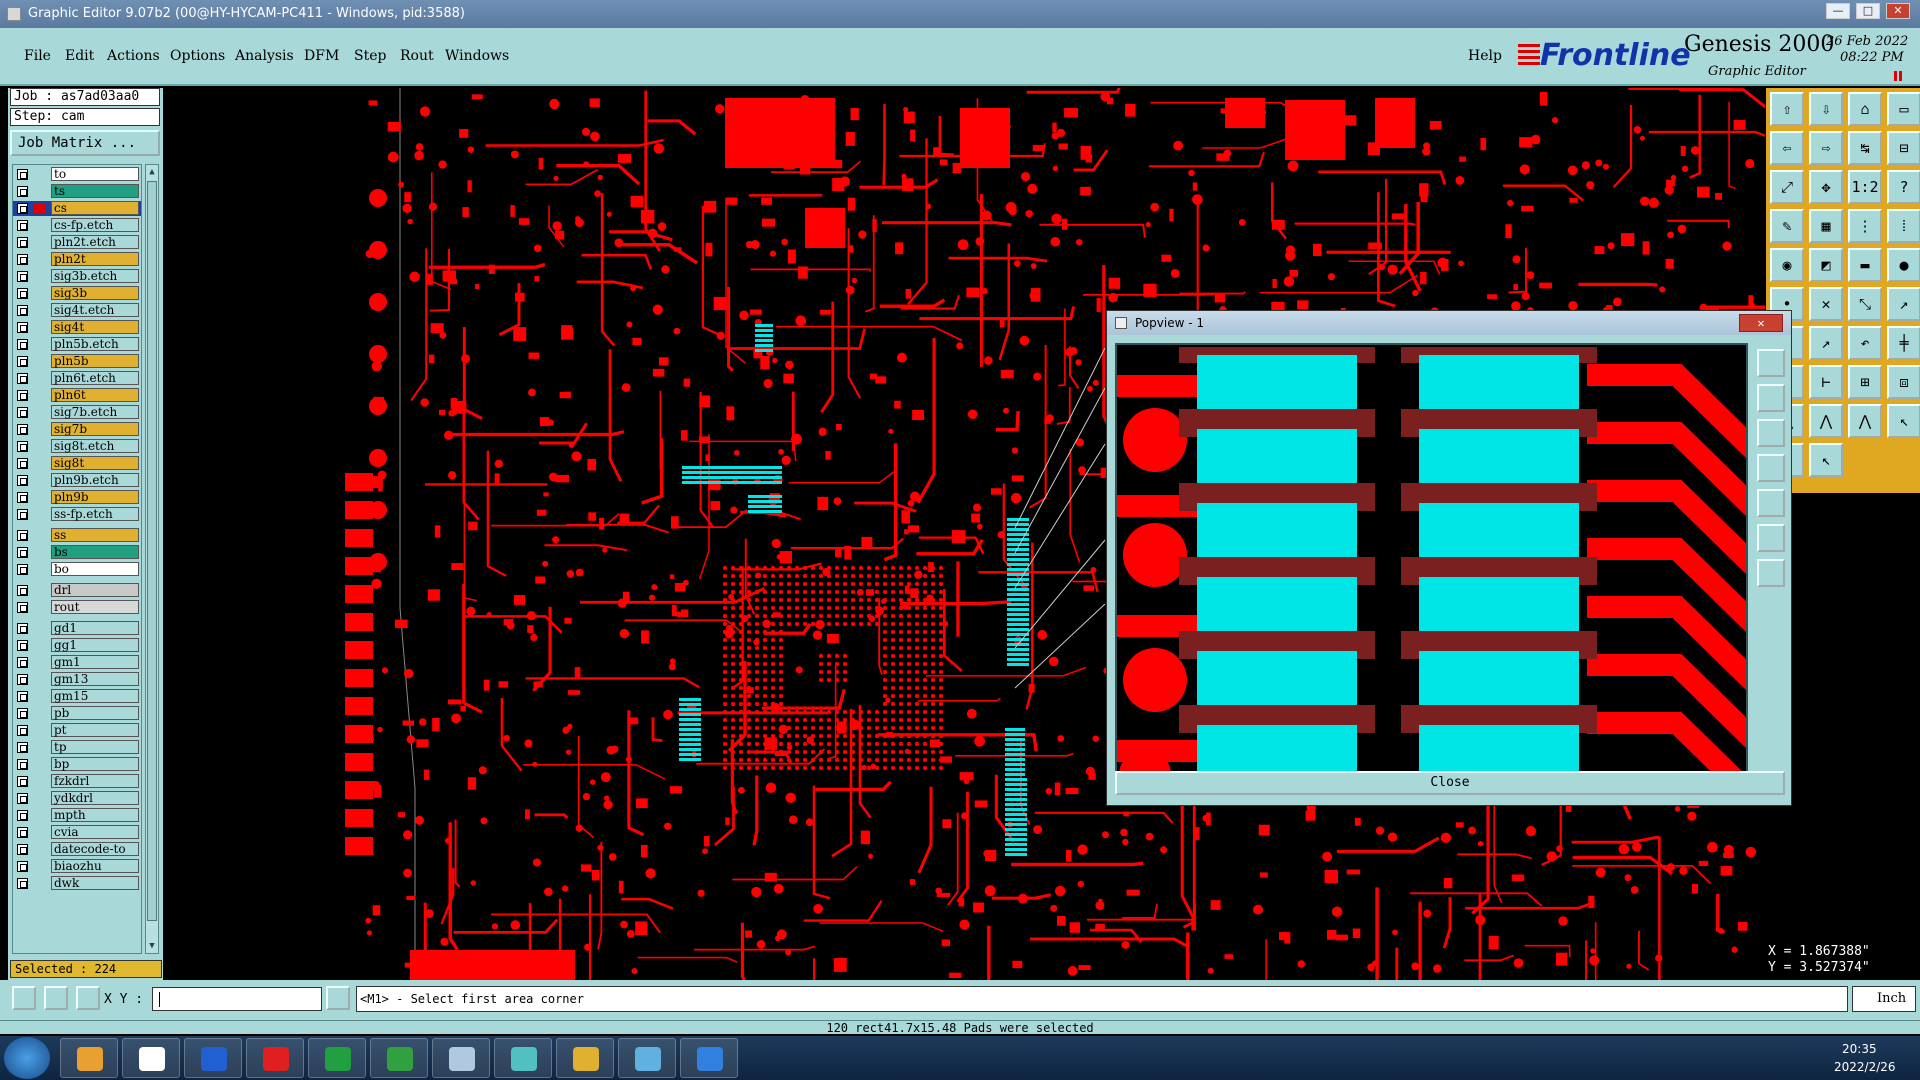  I want to click on layer-row-sig4t: sig4t, so click(77, 327).